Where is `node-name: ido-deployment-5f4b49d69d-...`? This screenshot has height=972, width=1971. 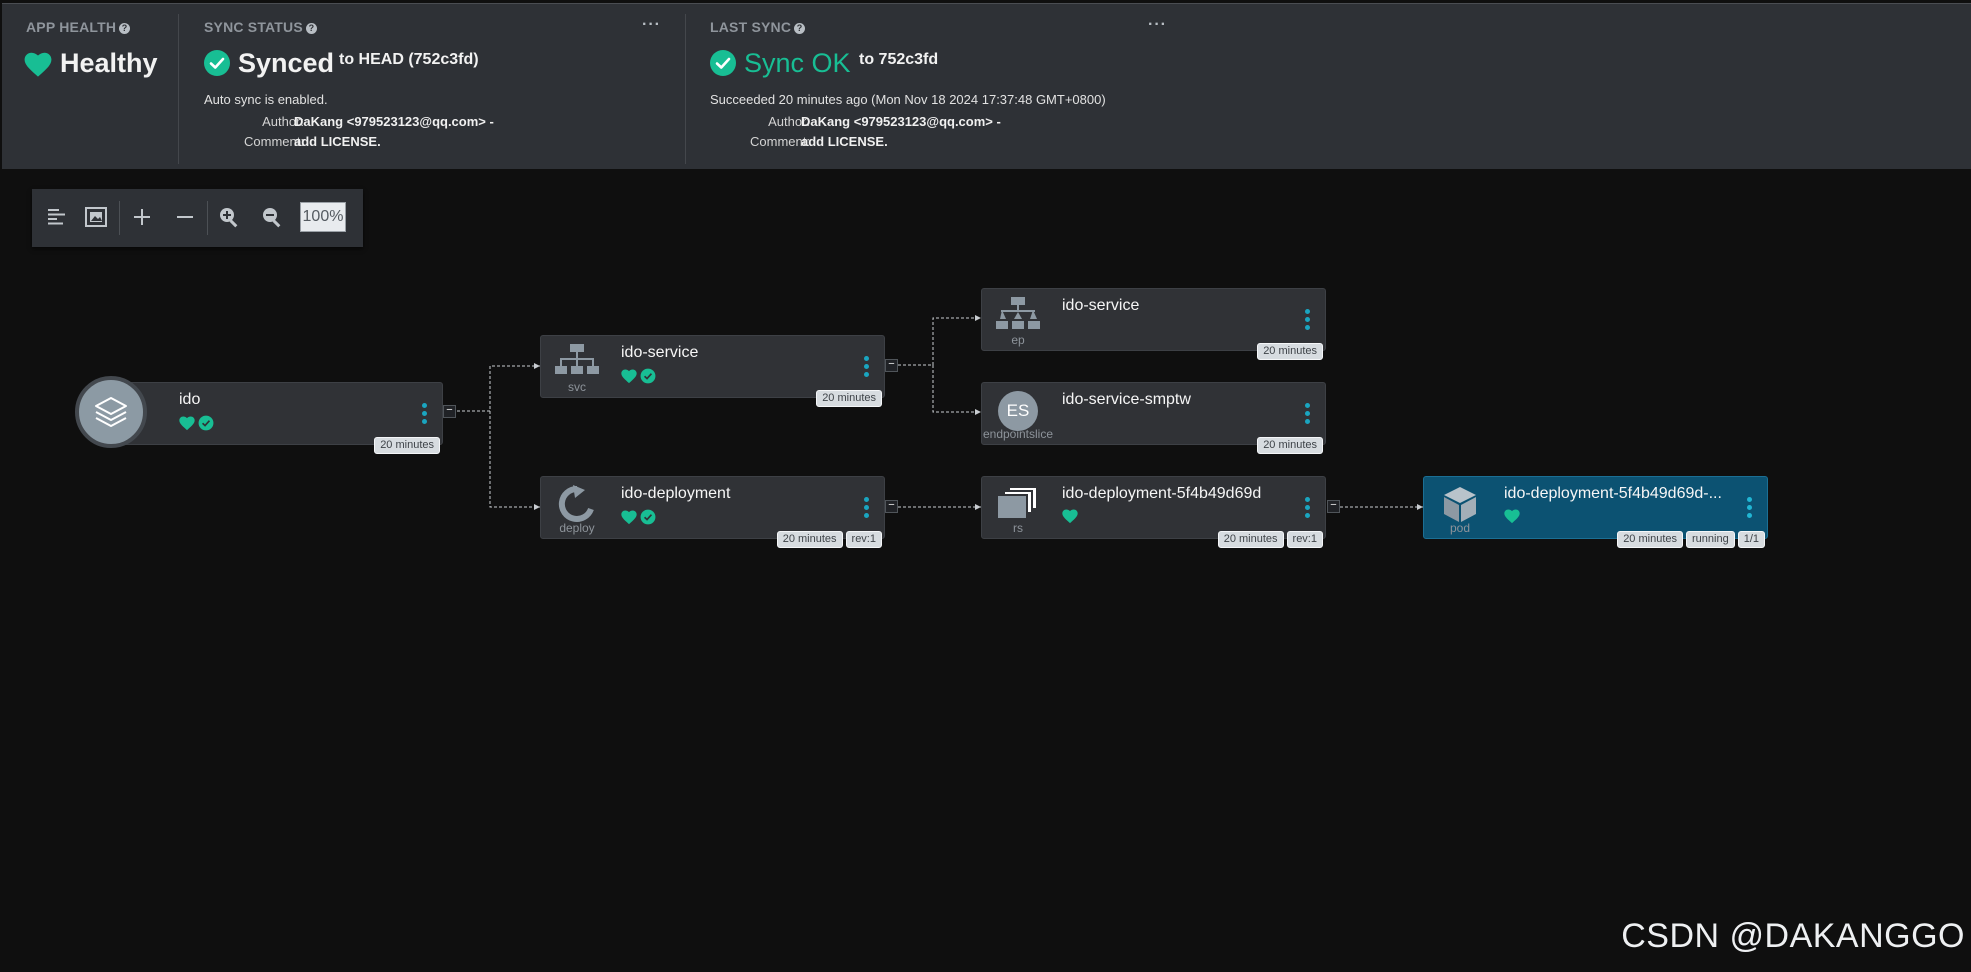
node-name: ido-deployment-5f4b49d69d-... is located at coordinates (1613, 493).